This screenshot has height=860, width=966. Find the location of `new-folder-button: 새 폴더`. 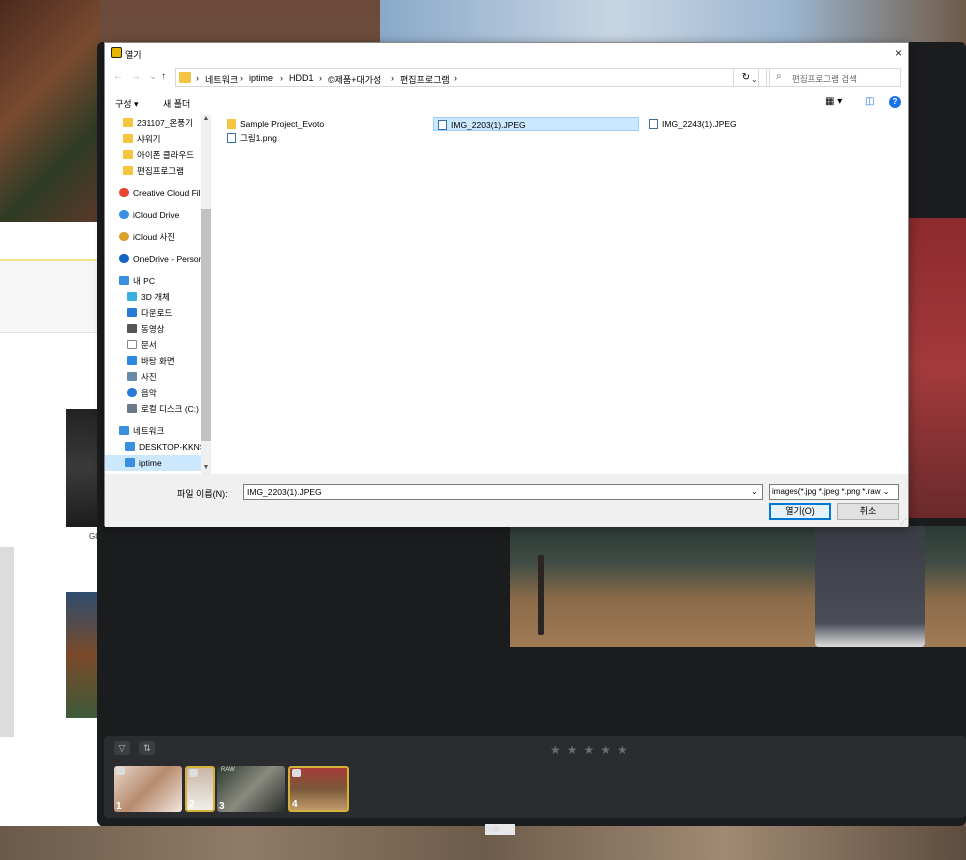

new-folder-button: 새 폴더 is located at coordinates (176, 103).